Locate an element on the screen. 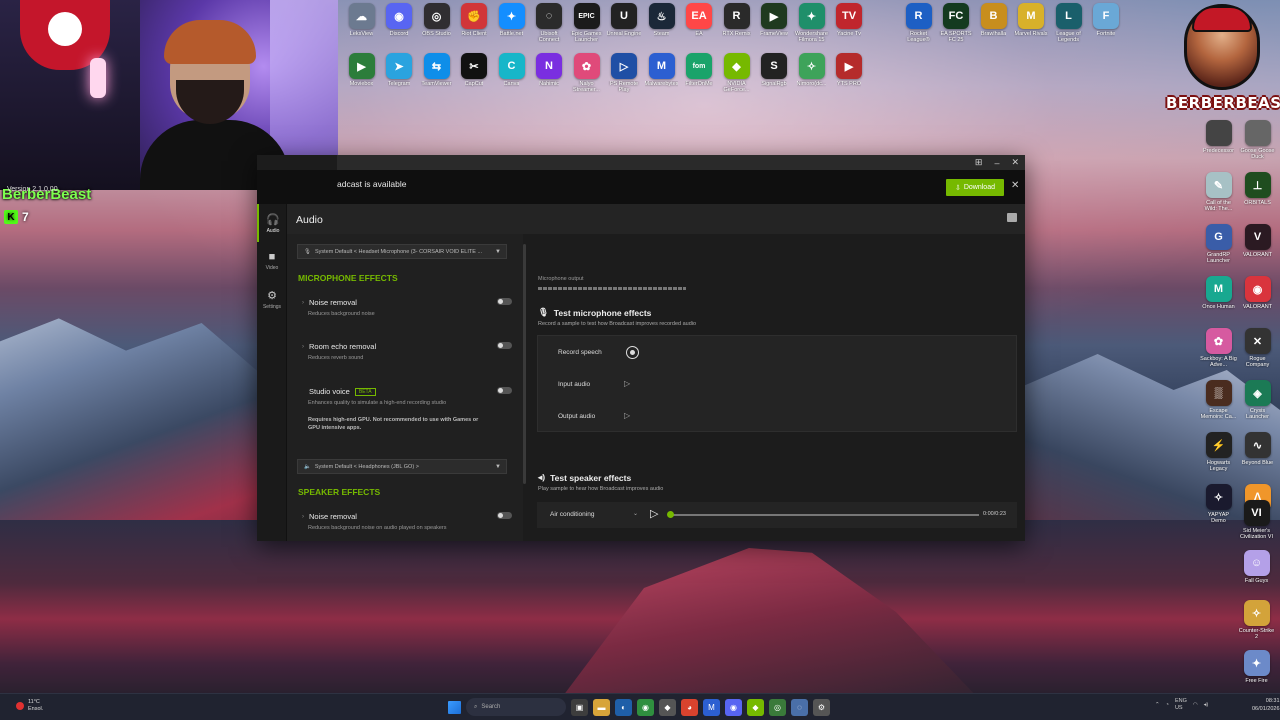 This screenshot has height=720, width=1280. desktop-shortcut: ◈ Crysis Launcher is located at coordinates (1257, 403).